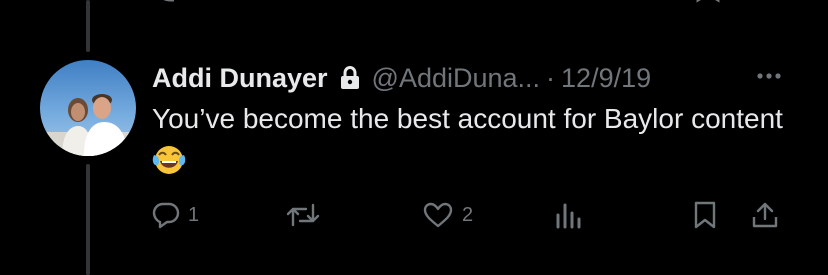 This screenshot has width=828, height=275. What do you see at coordinates (350, 77) in the screenshot?
I see `lock-icon` at bounding box center [350, 77].